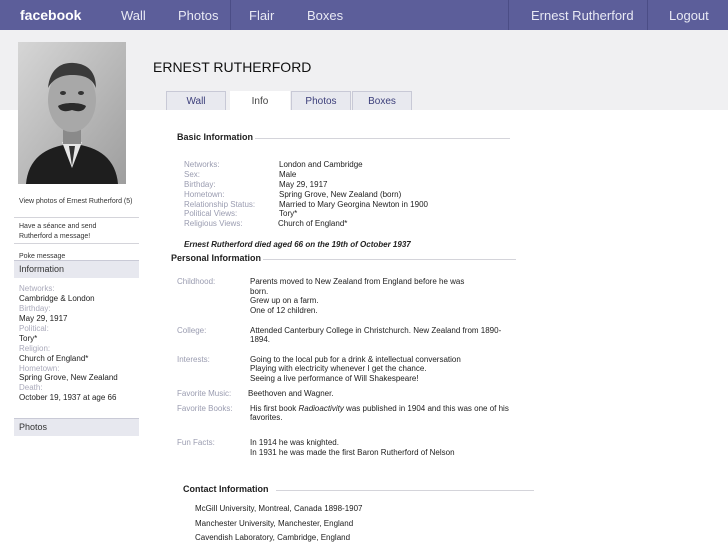  What do you see at coordinates (133, 15) in the screenshot?
I see `nav-wall: Wall` at bounding box center [133, 15].